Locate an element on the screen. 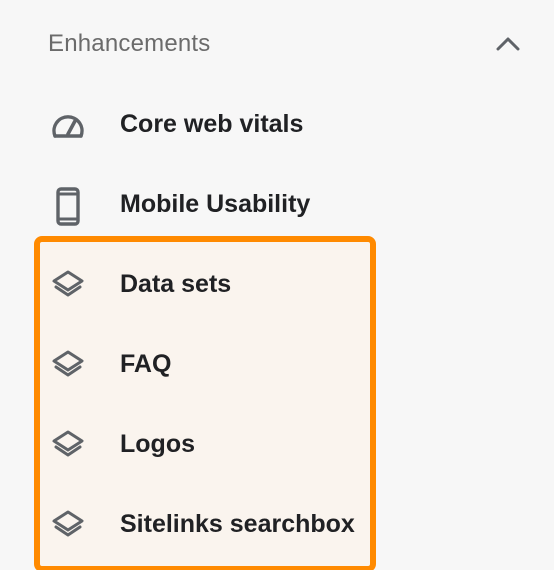 The width and height of the screenshot is (554, 570). sidebar-item-label: FAQ is located at coordinates (146, 364).